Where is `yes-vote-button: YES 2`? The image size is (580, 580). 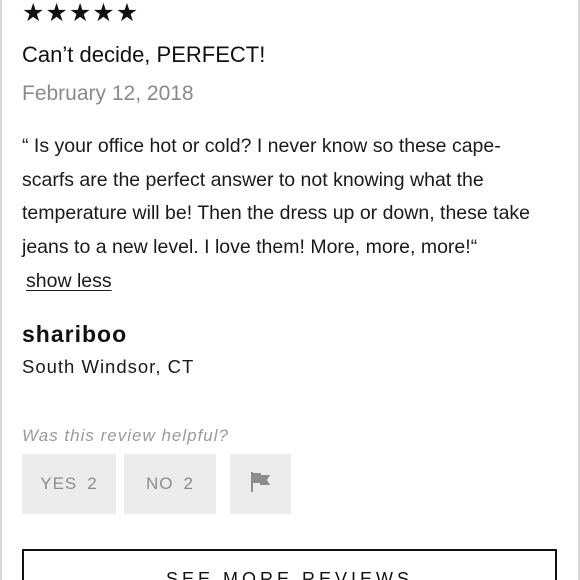 yes-vote-button: YES 2 is located at coordinates (69, 484).